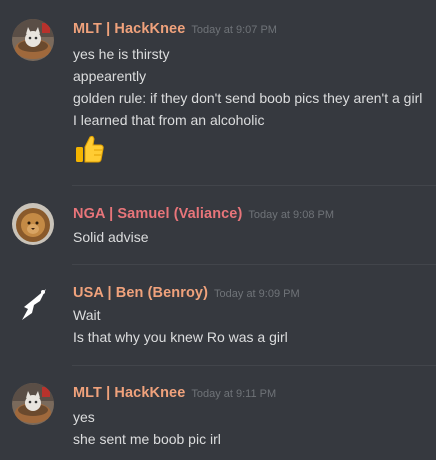  I want to click on username: USA | Ben (Benroy), so click(140, 293).